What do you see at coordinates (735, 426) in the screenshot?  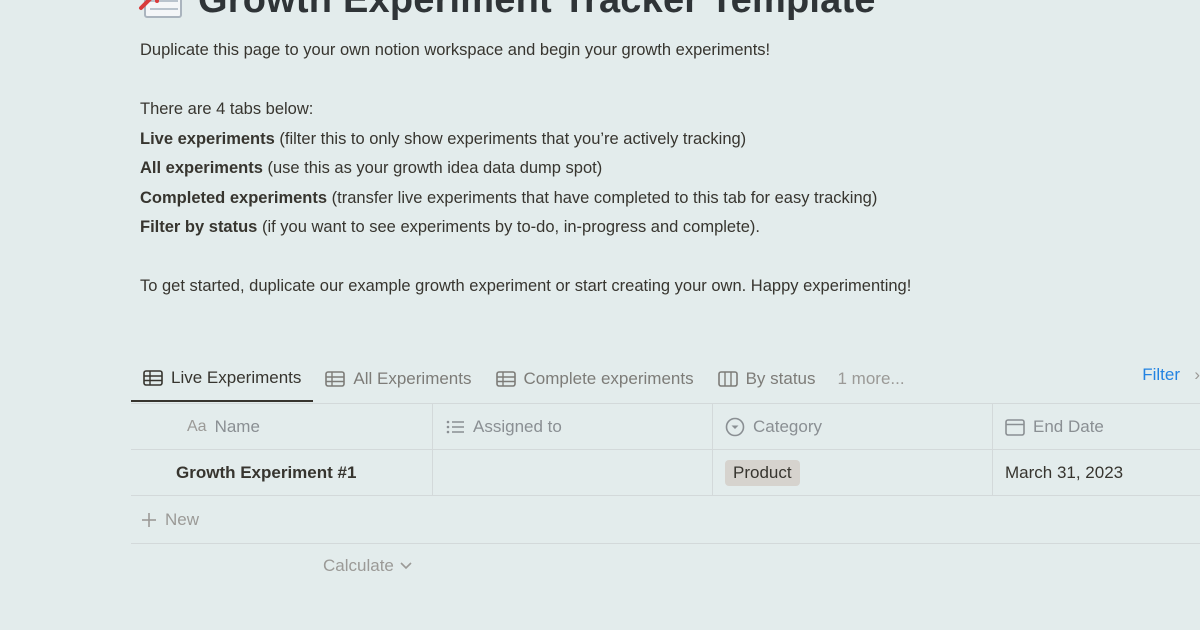 I see `select-circle-icon` at bounding box center [735, 426].